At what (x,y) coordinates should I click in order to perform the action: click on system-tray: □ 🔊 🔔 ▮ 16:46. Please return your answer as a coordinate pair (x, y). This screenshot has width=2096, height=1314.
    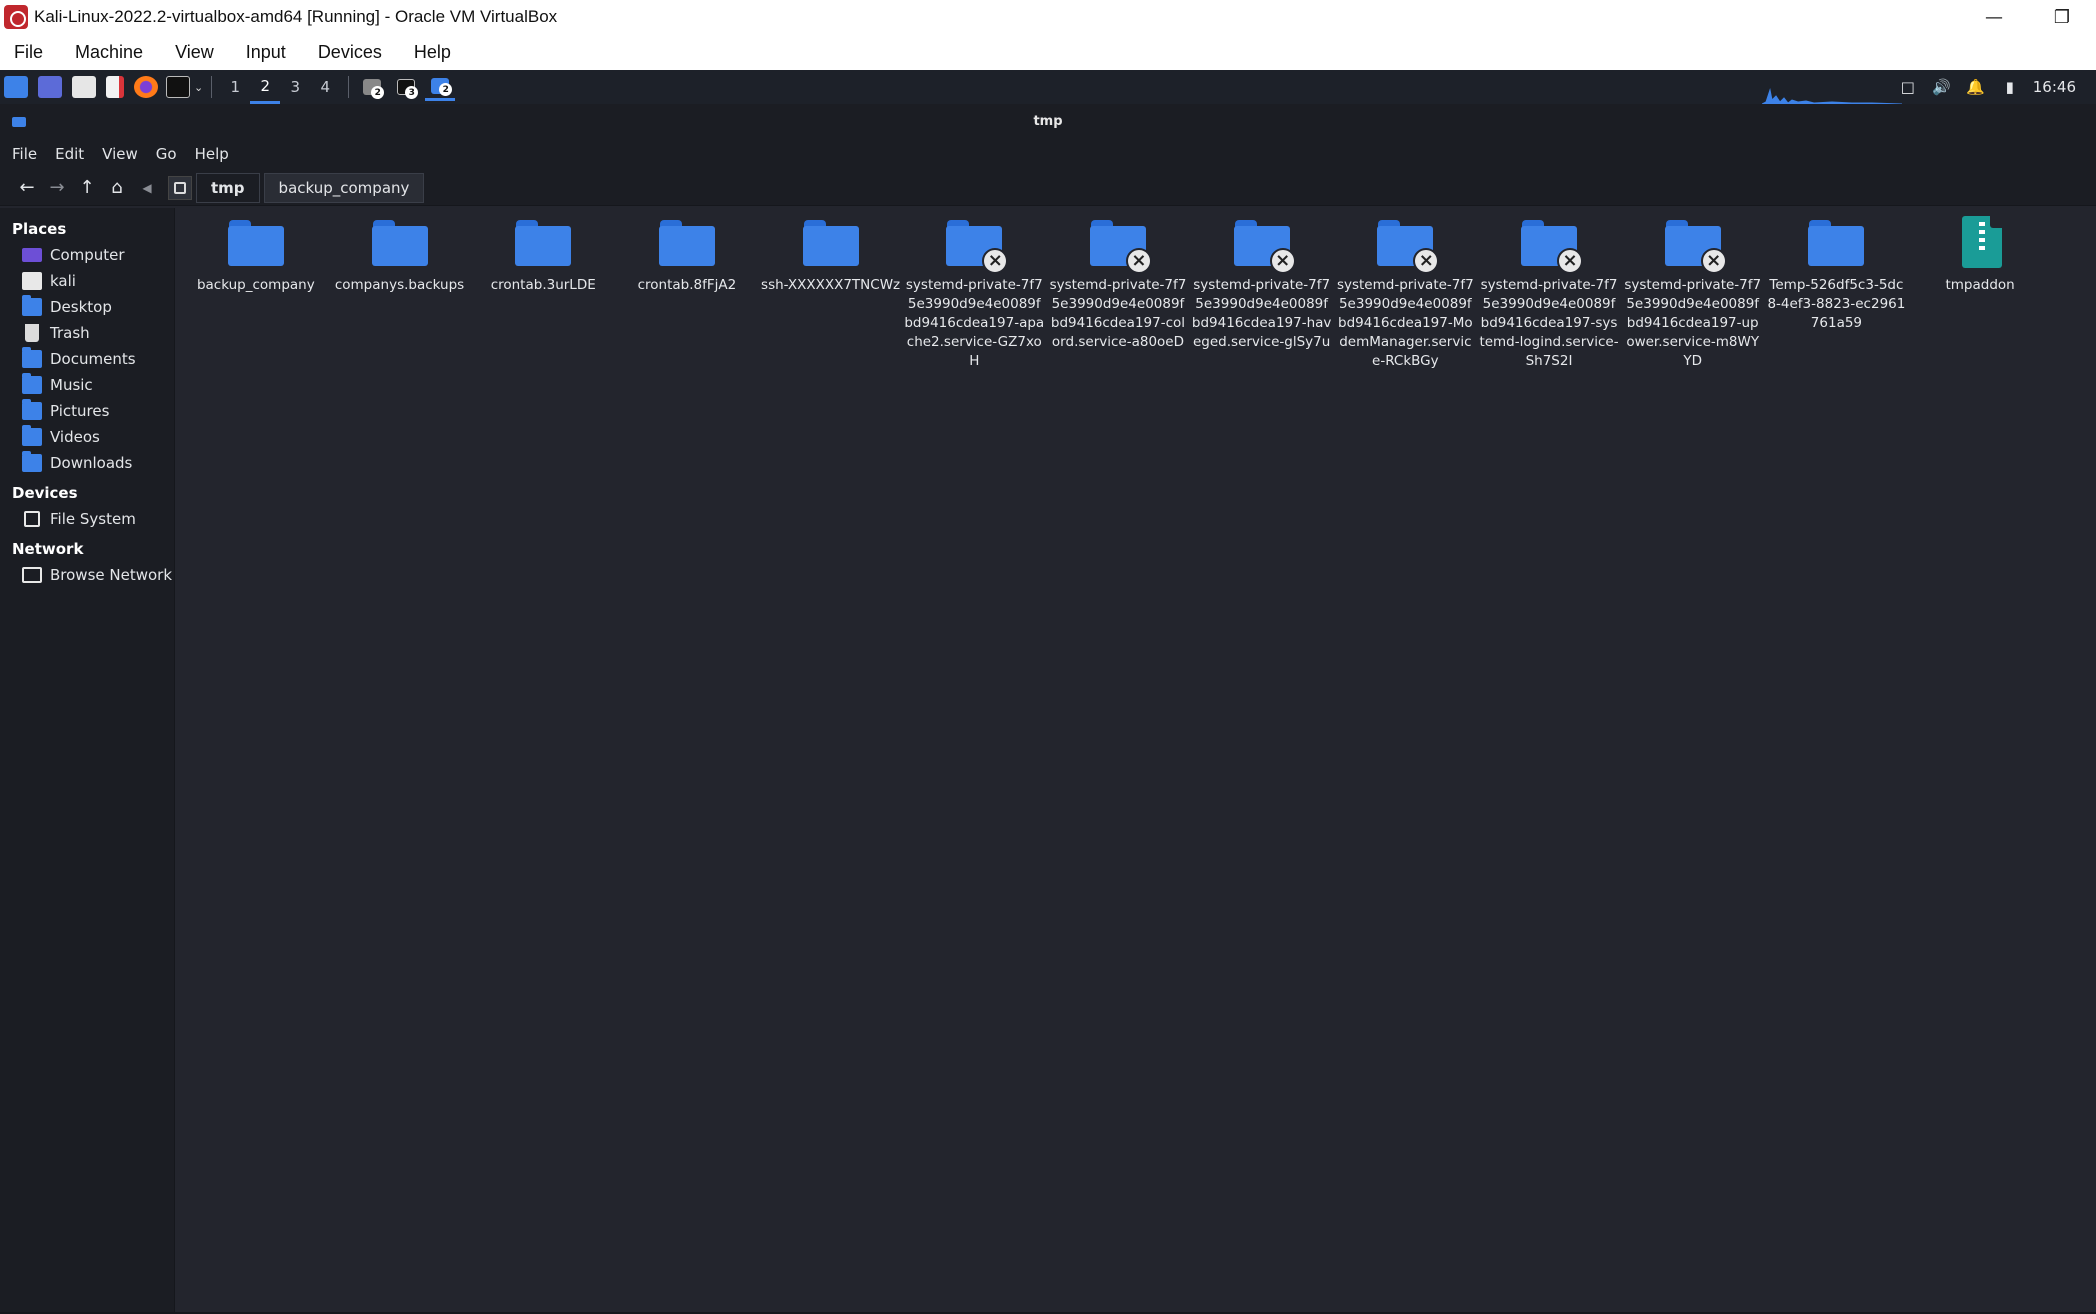
    Looking at the image, I should click on (1991, 87).